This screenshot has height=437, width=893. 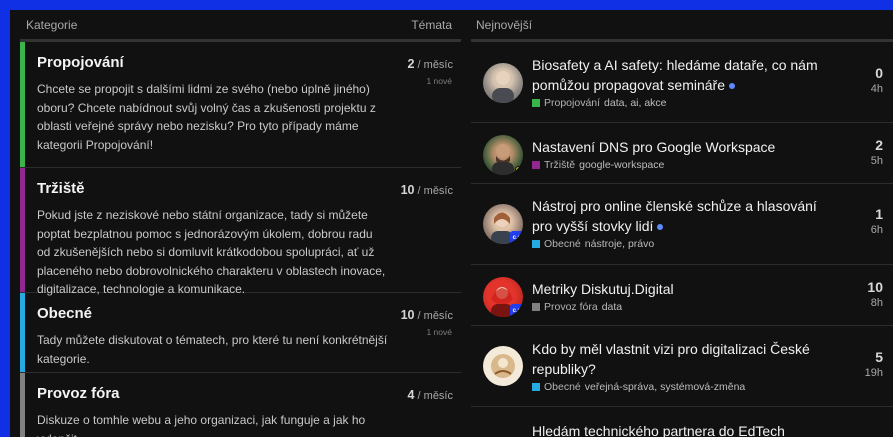 What do you see at coordinates (877, 214) in the screenshot?
I see `reply-count: 1` at bounding box center [877, 214].